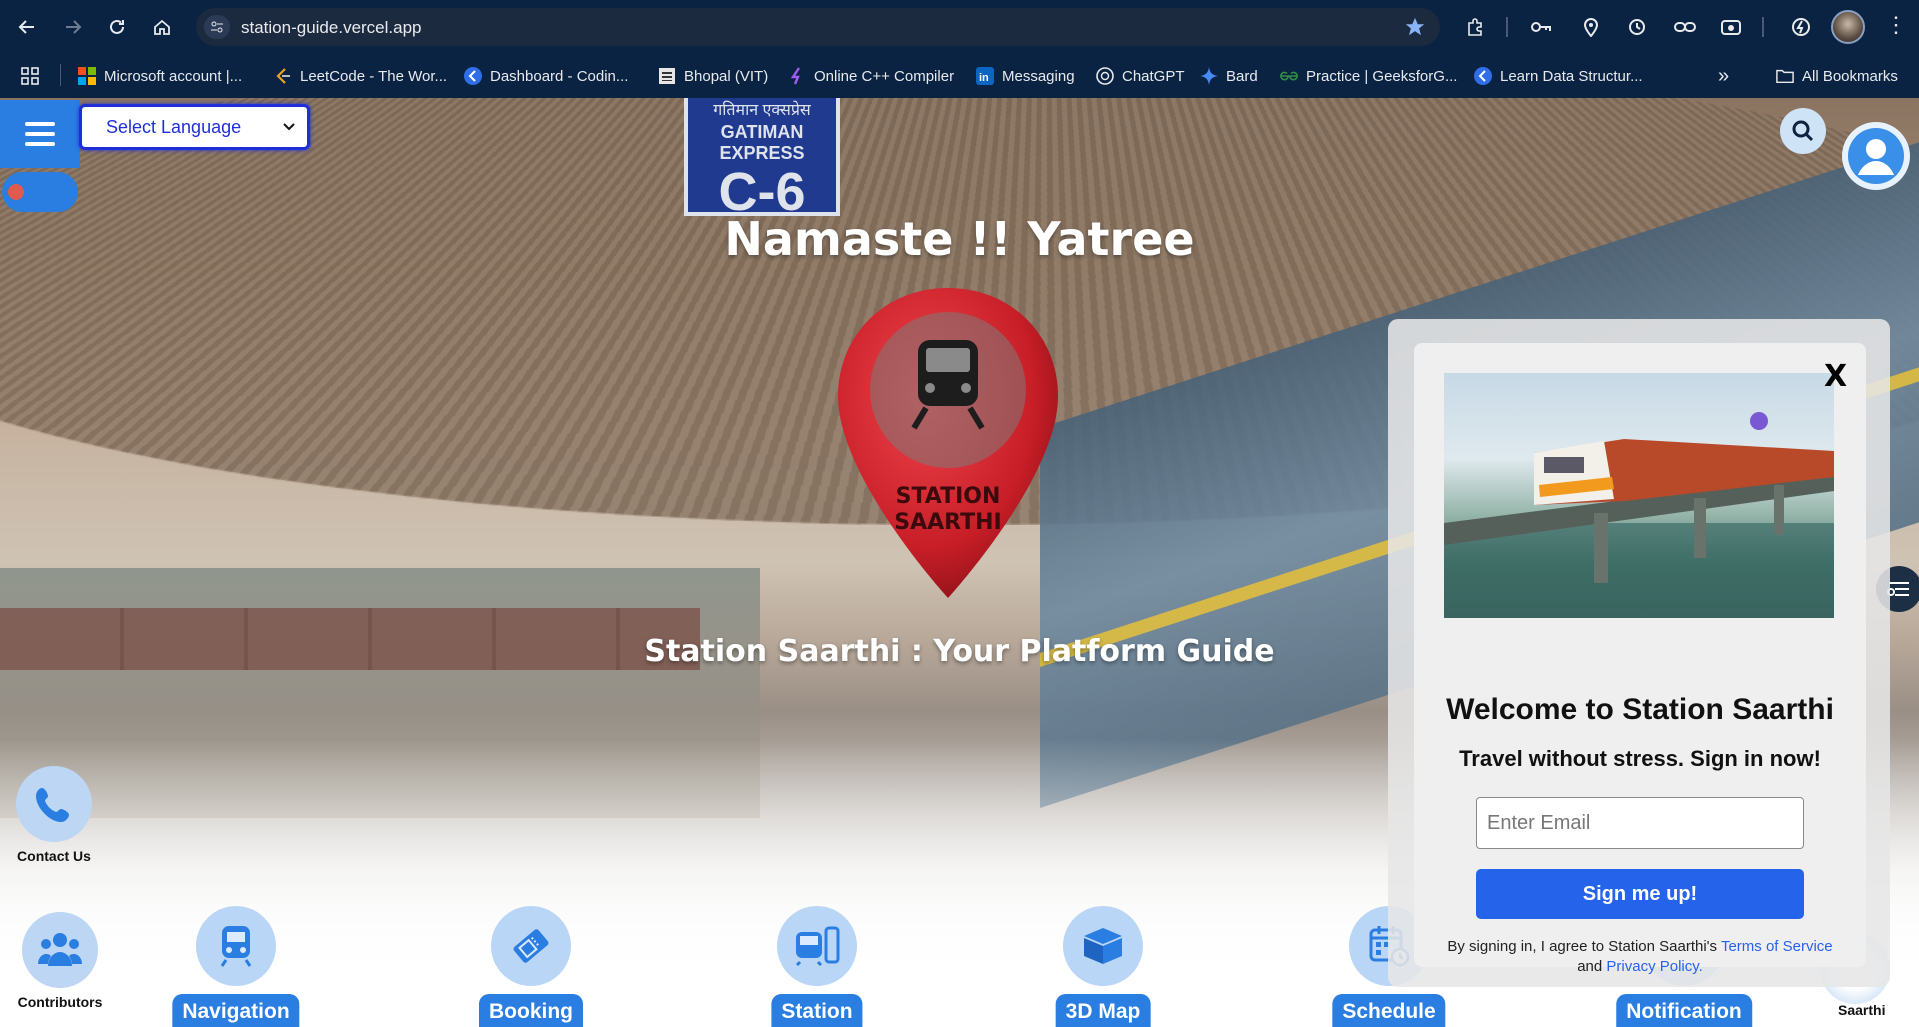 The width and height of the screenshot is (1919, 1027). I want to click on chevron-down-icon, so click(289, 127).